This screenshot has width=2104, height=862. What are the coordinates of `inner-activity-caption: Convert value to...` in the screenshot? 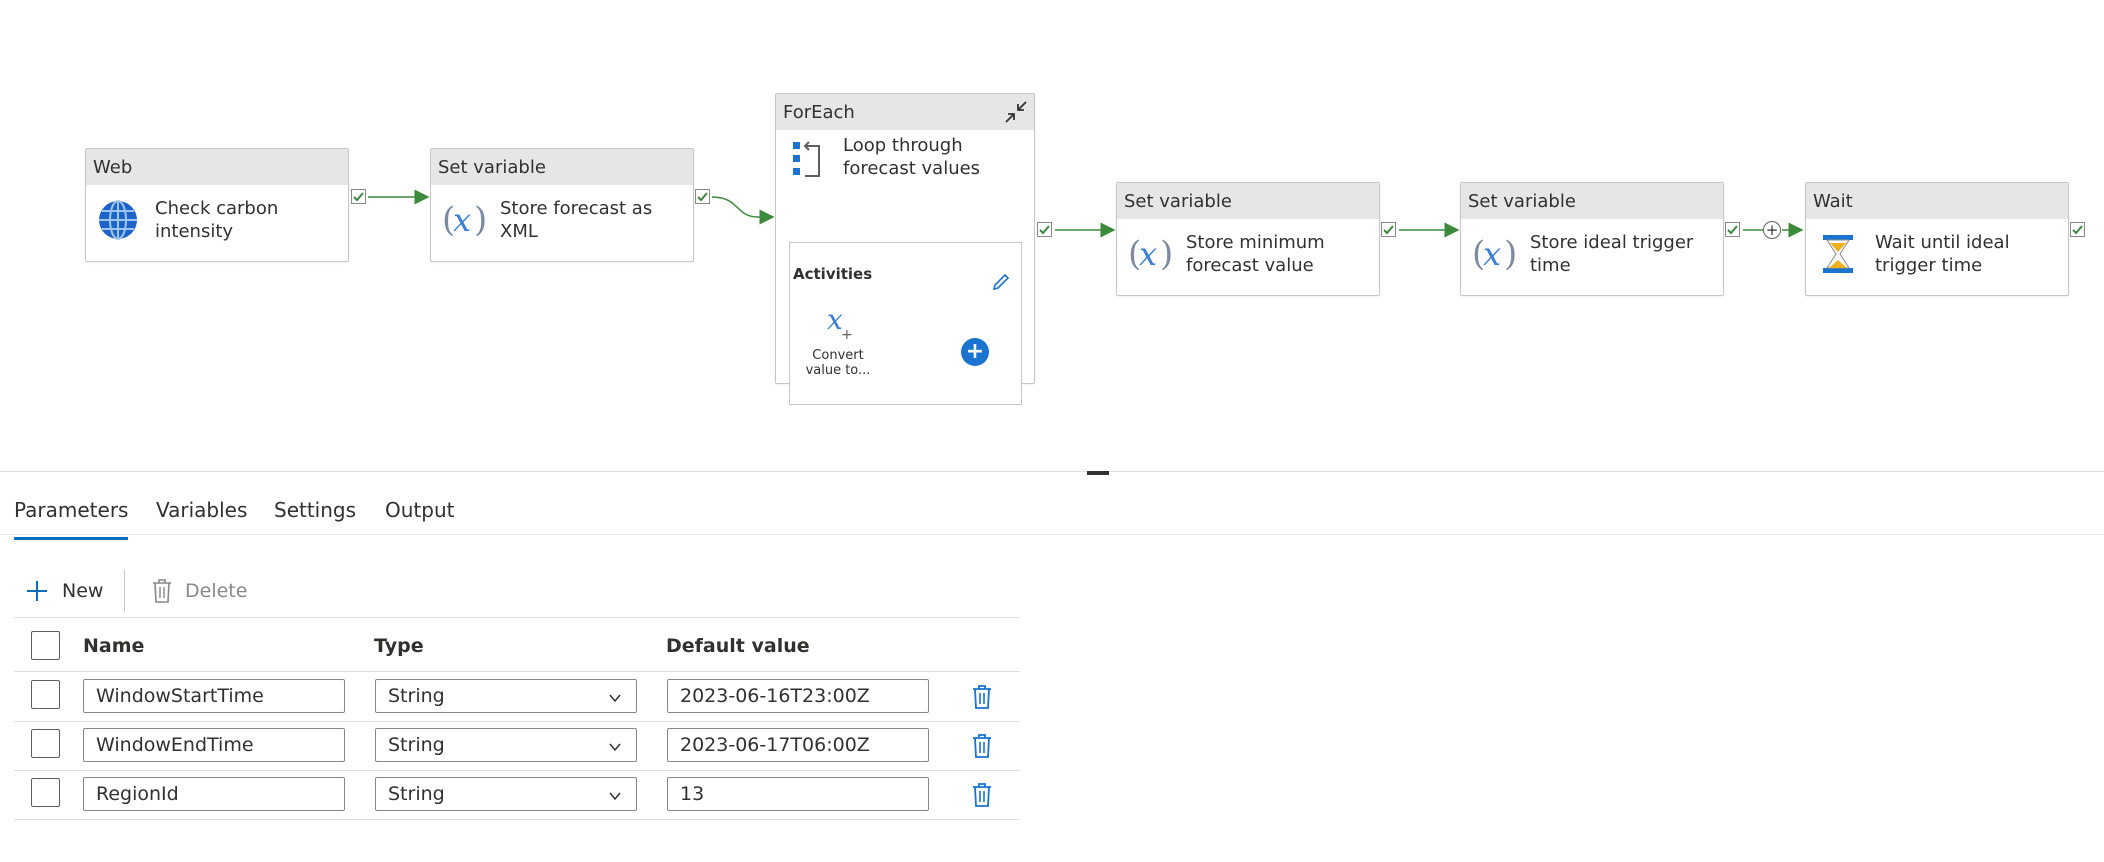 It's located at (838, 363).